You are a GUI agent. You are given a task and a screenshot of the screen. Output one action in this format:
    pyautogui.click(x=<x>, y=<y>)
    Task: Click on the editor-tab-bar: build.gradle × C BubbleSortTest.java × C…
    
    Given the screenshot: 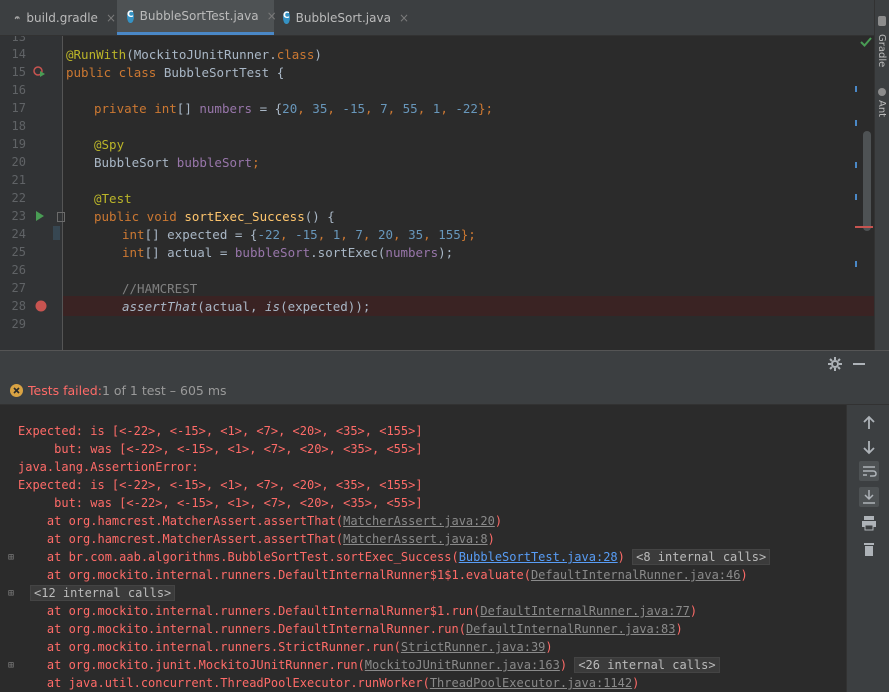 What is the action you would take?
    pyautogui.click(x=437, y=18)
    